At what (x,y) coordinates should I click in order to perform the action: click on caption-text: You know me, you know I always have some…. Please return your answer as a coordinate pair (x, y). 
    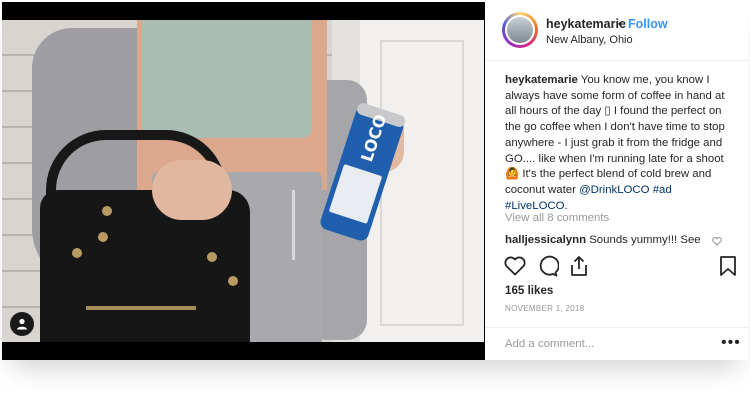
    Looking at the image, I should click on (615, 135).